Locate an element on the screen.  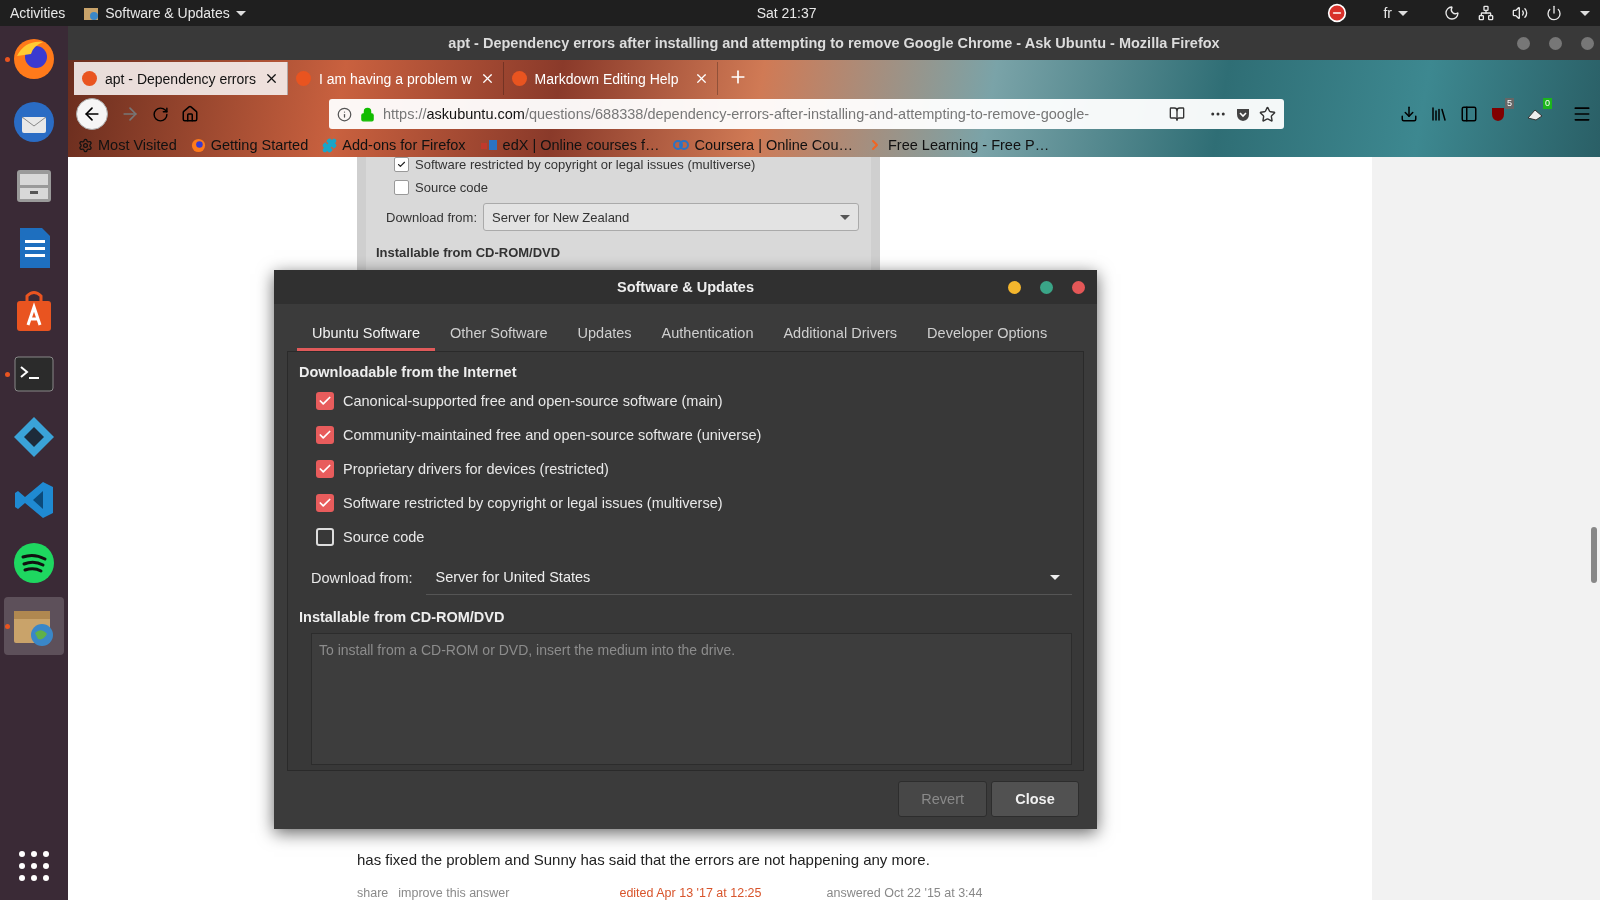
sidebar-icon is located at coordinates (1469, 114).